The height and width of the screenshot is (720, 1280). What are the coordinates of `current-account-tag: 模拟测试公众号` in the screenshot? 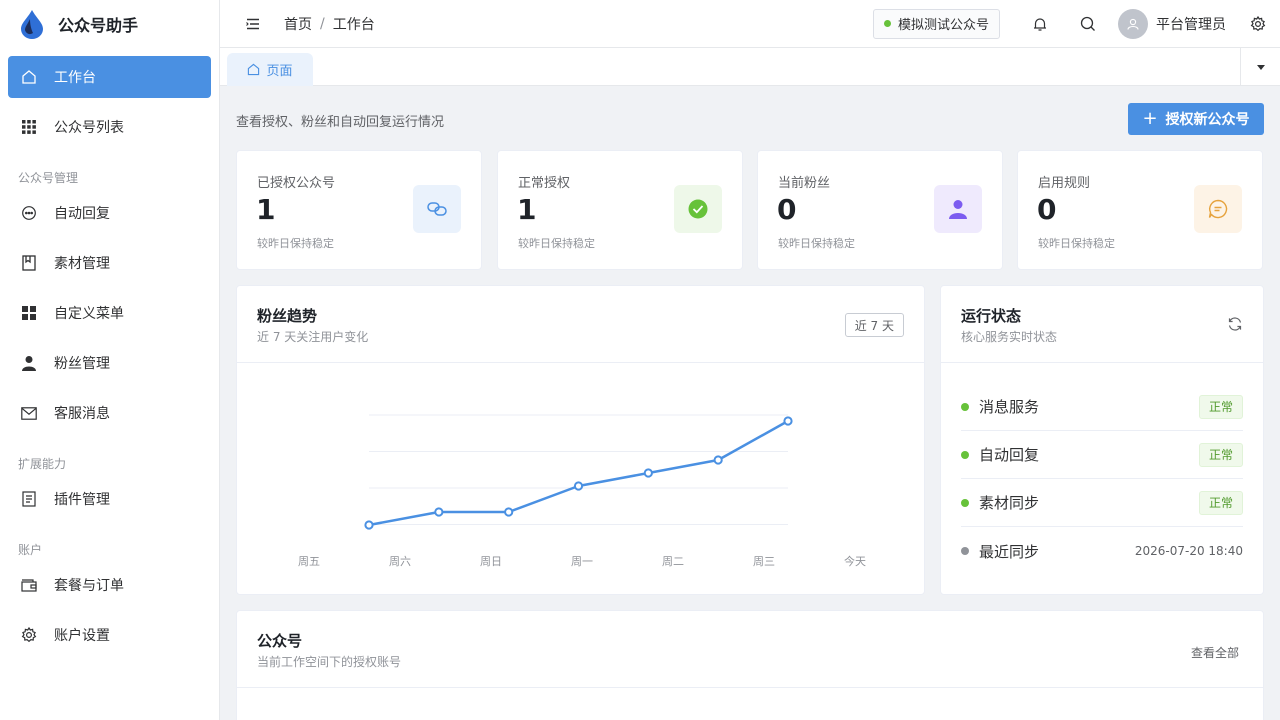 It's located at (936, 23).